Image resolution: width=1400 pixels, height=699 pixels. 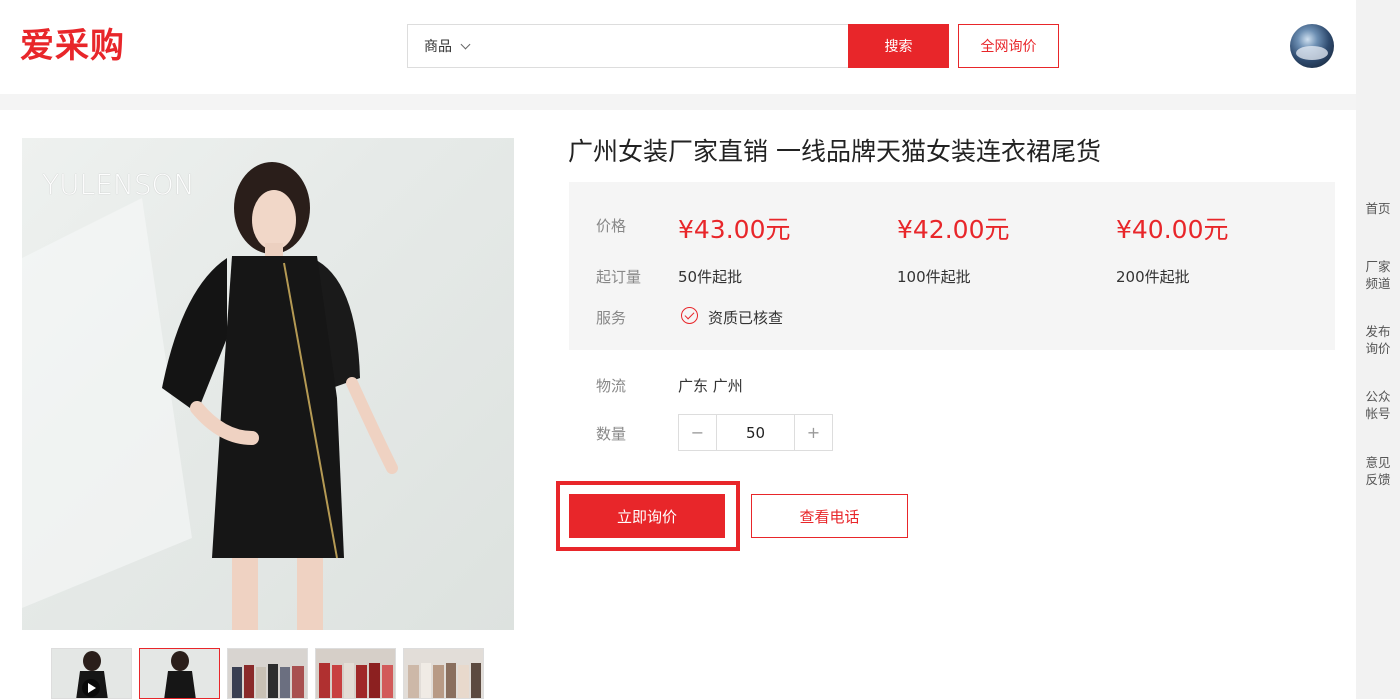 What do you see at coordinates (1008, 46) in the screenshot?
I see `global-inquiry-button: 全网询价` at bounding box center [1008, 46].